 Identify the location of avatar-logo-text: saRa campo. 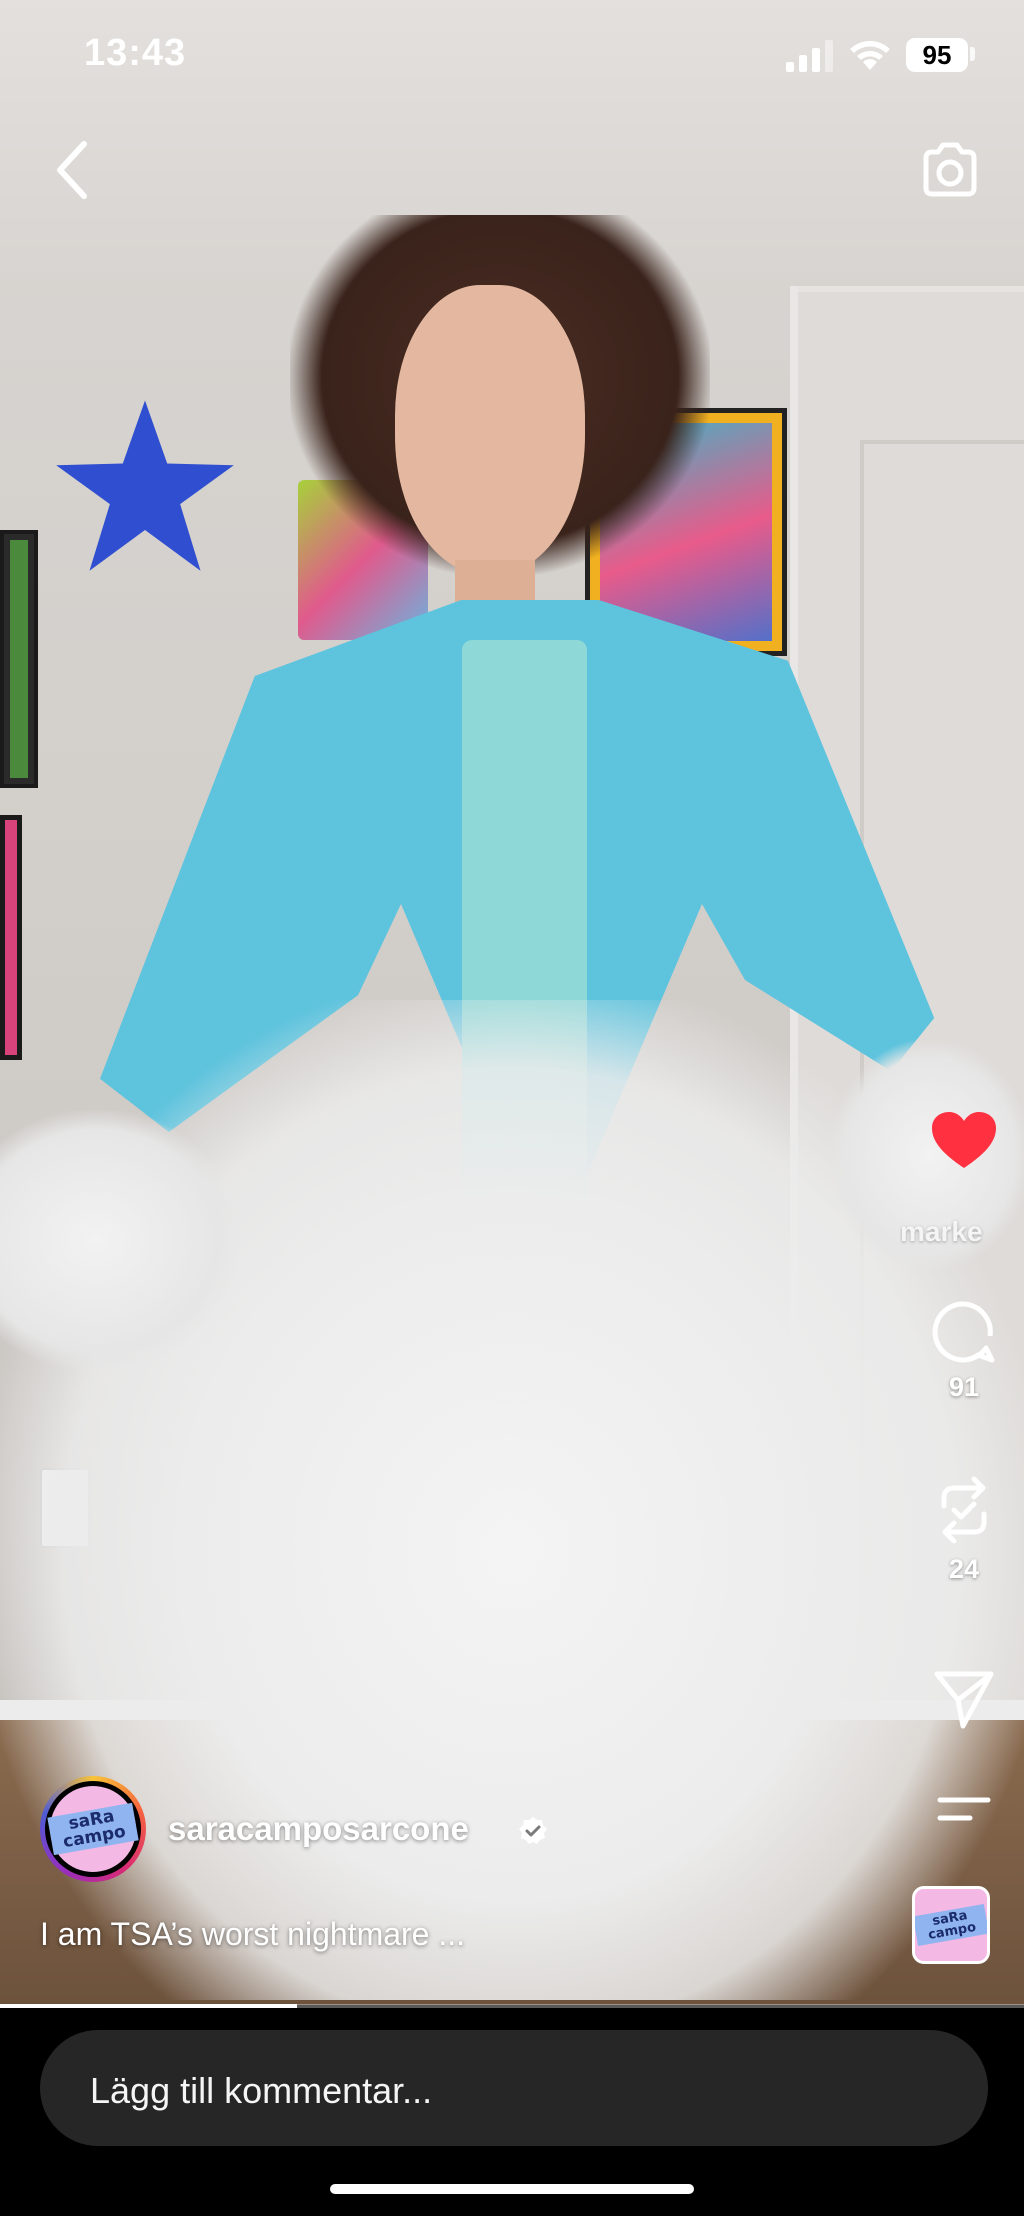
(93, 1829).